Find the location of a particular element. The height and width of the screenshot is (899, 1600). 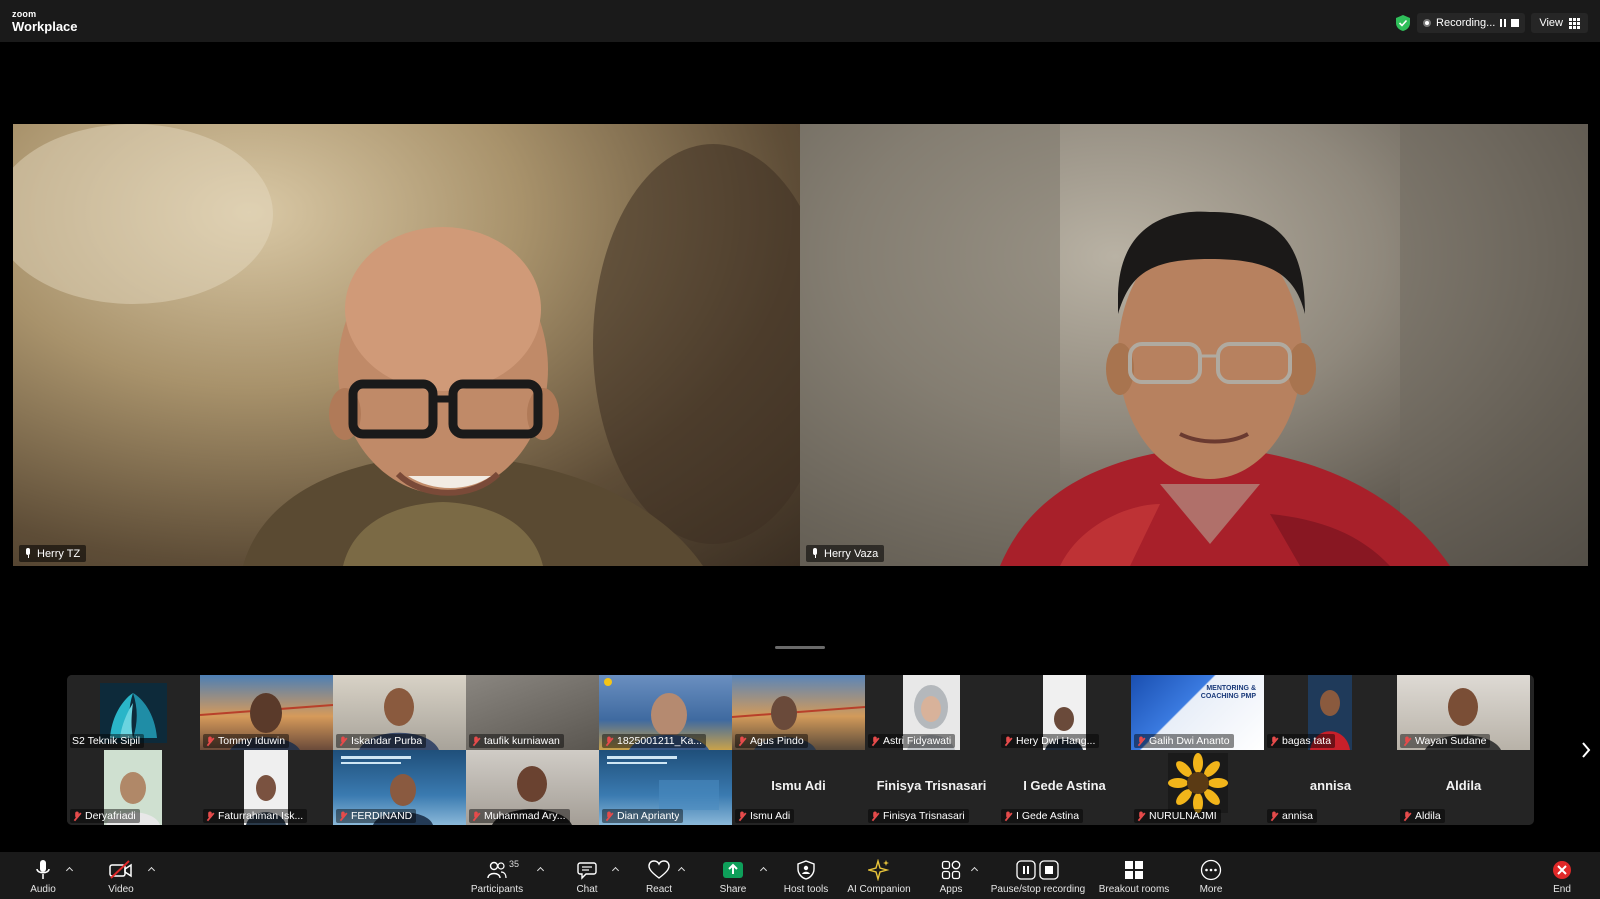

chat-options-caret-icon is located at coordinates (615, 869).